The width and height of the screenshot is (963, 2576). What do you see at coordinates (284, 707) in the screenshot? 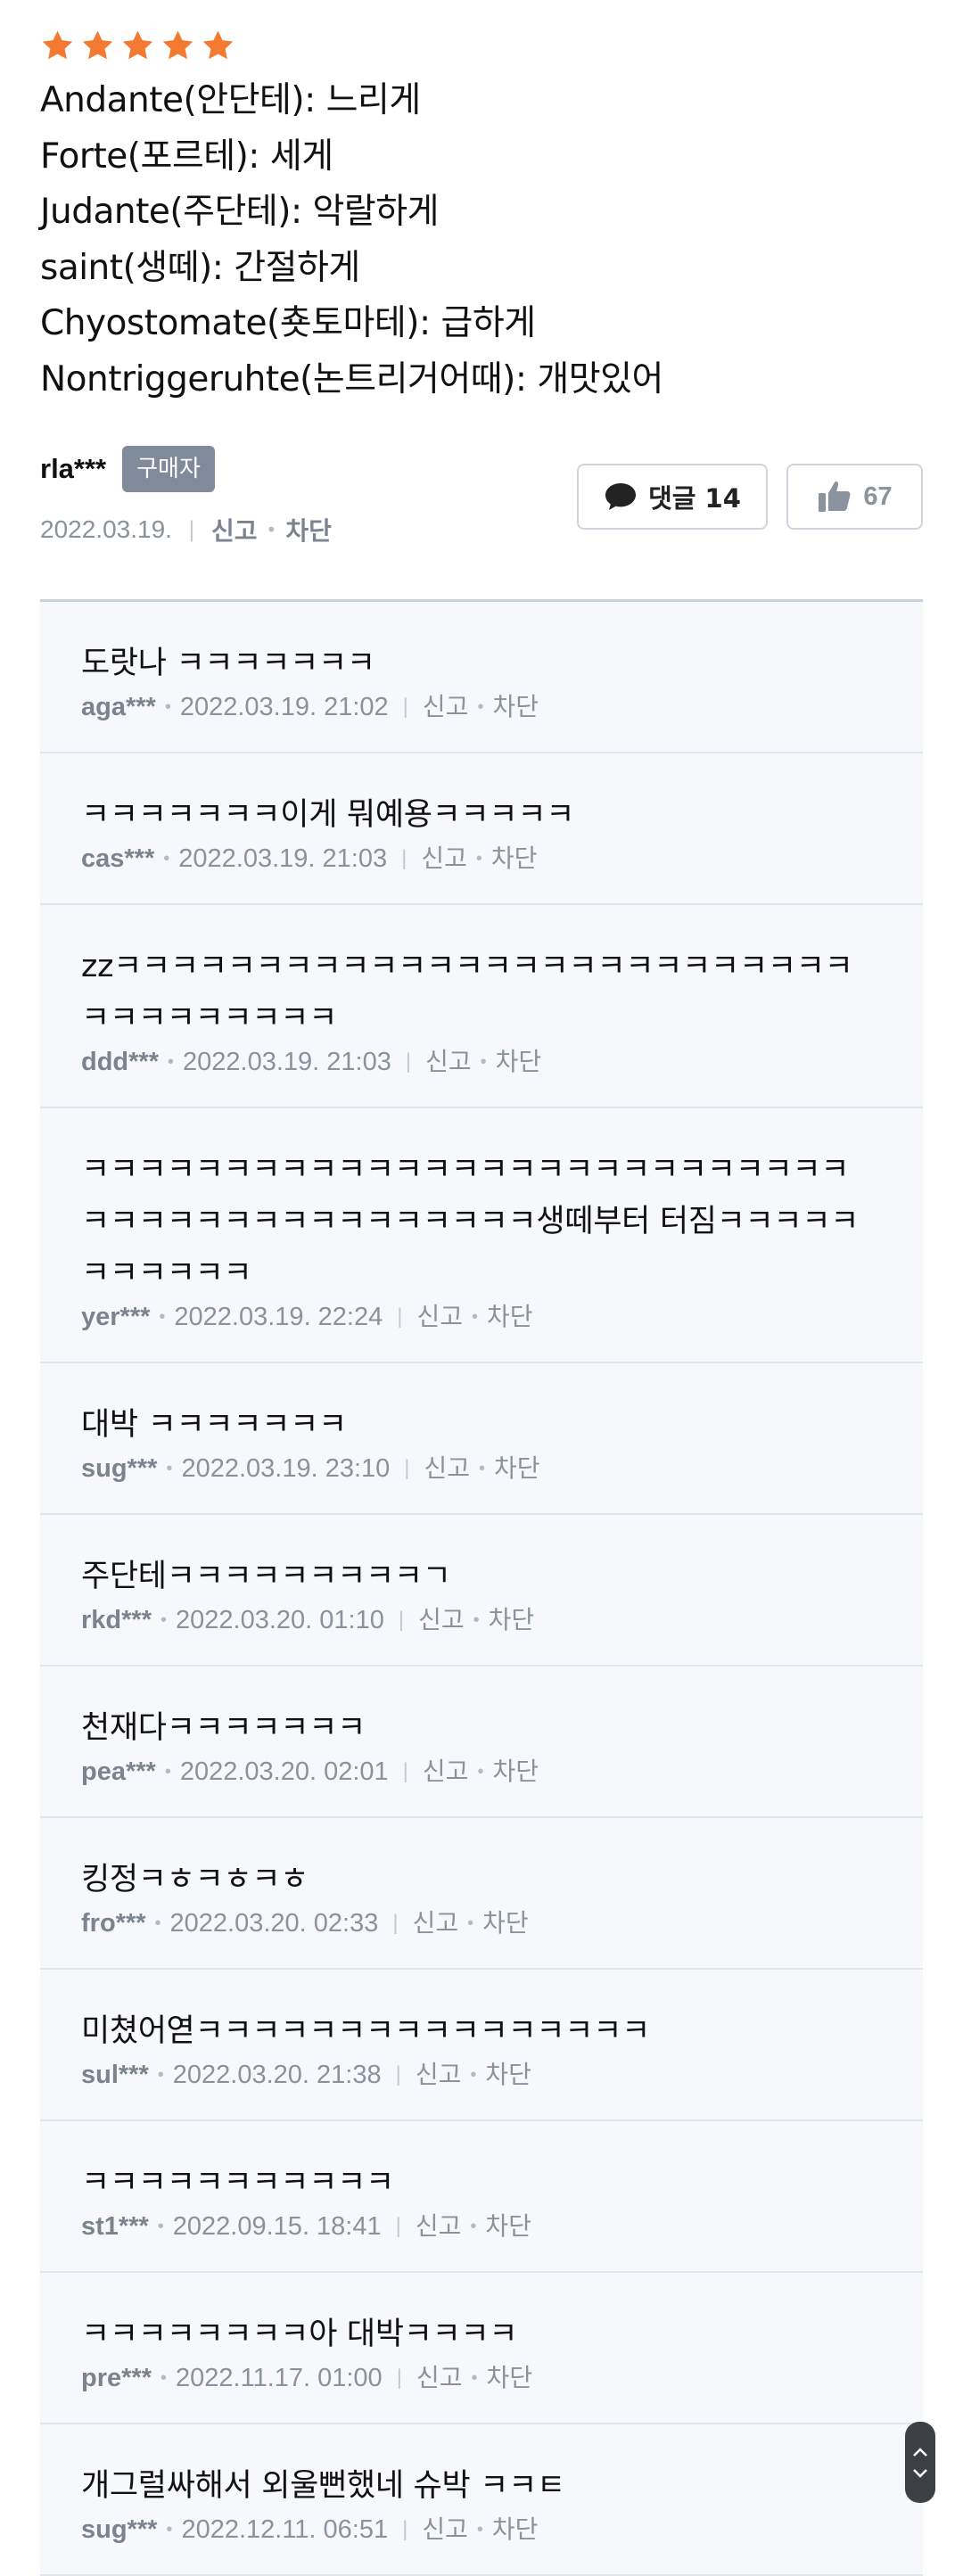
I see `comment-time: 2022.03.19. 21:02` at bounding box center [284, 707].